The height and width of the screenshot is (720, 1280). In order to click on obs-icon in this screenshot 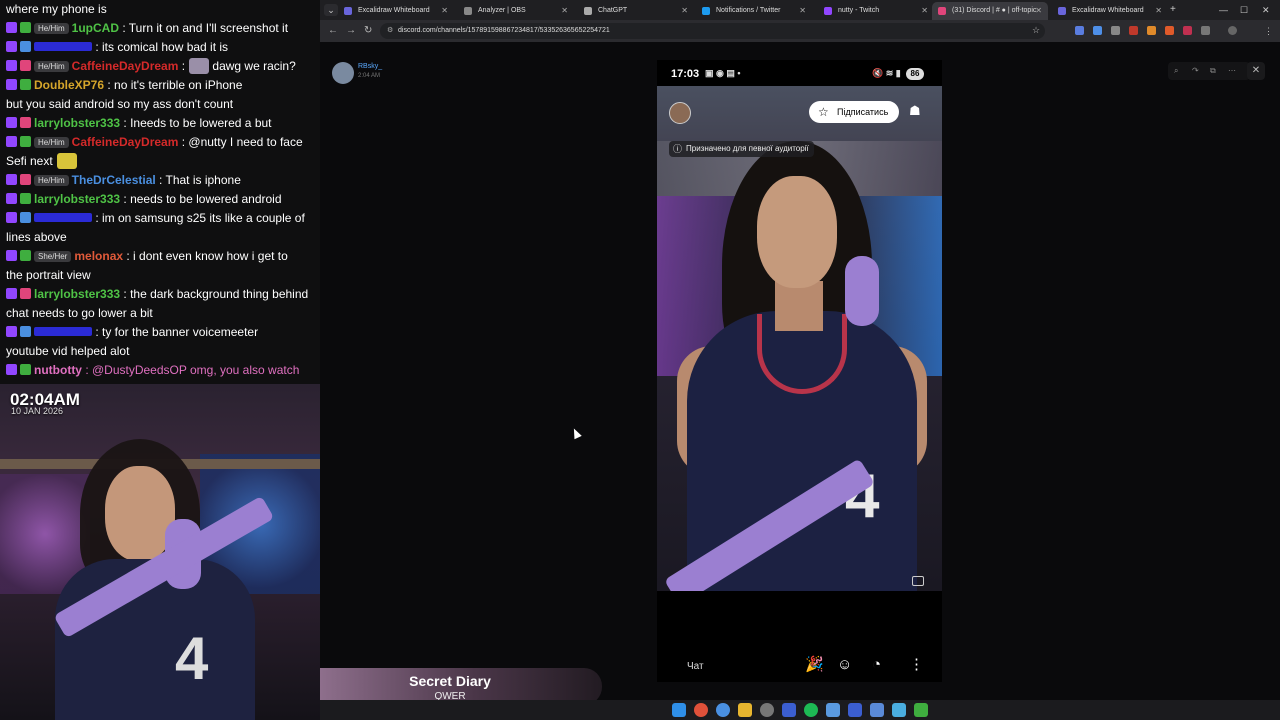, I will do `click(767, 710)`.